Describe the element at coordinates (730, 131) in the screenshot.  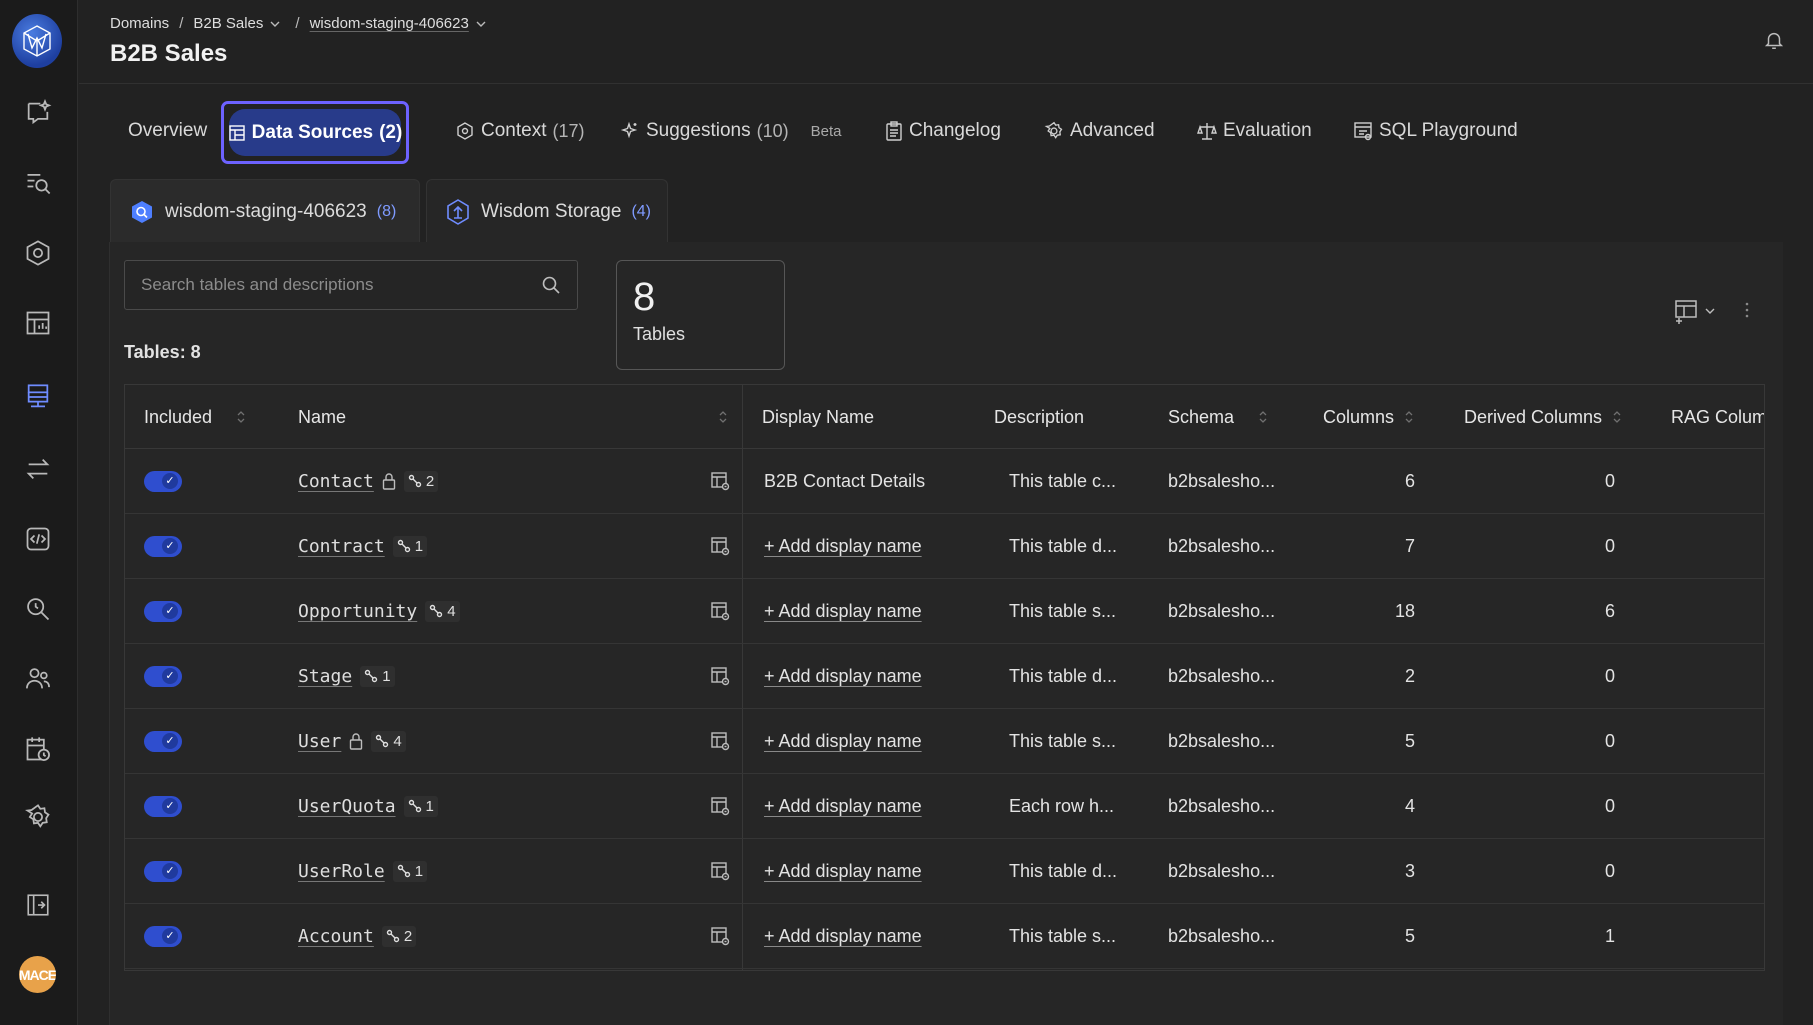
I see `tab-suggestions: Suggestions (10) Beta` at that location.